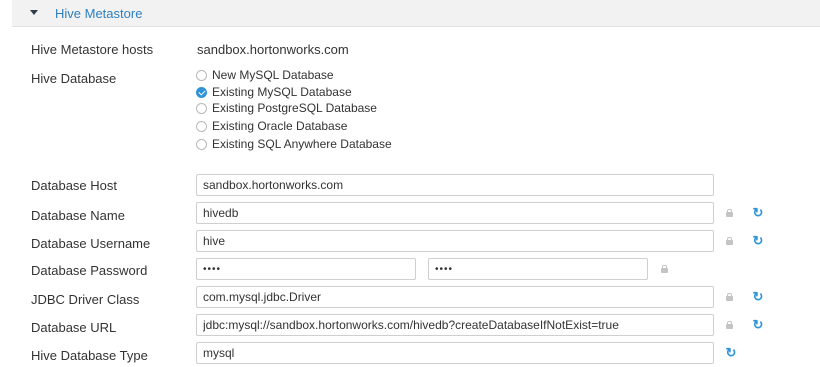 Image resolution: width=820 pixels, height=367 pixels. I want to click on section-header-hive-metastore: Hive Metastore, so click(416, 13).